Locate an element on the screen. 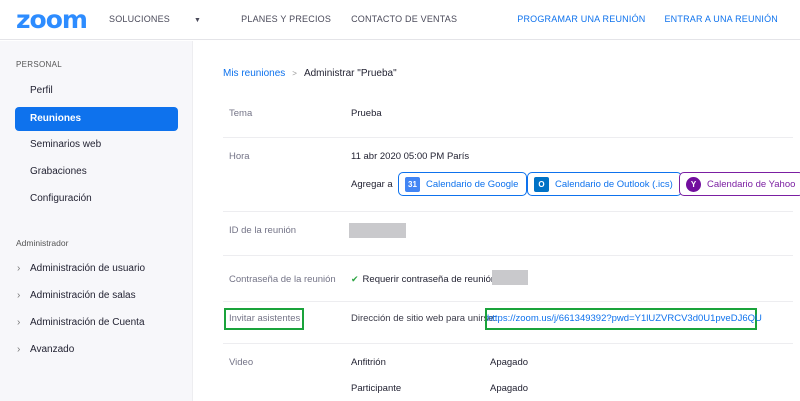 The image size is (800, 401). outlook-calendar-button: O Calendario de Outlook (.ics) is located at coordinates (604, 184).